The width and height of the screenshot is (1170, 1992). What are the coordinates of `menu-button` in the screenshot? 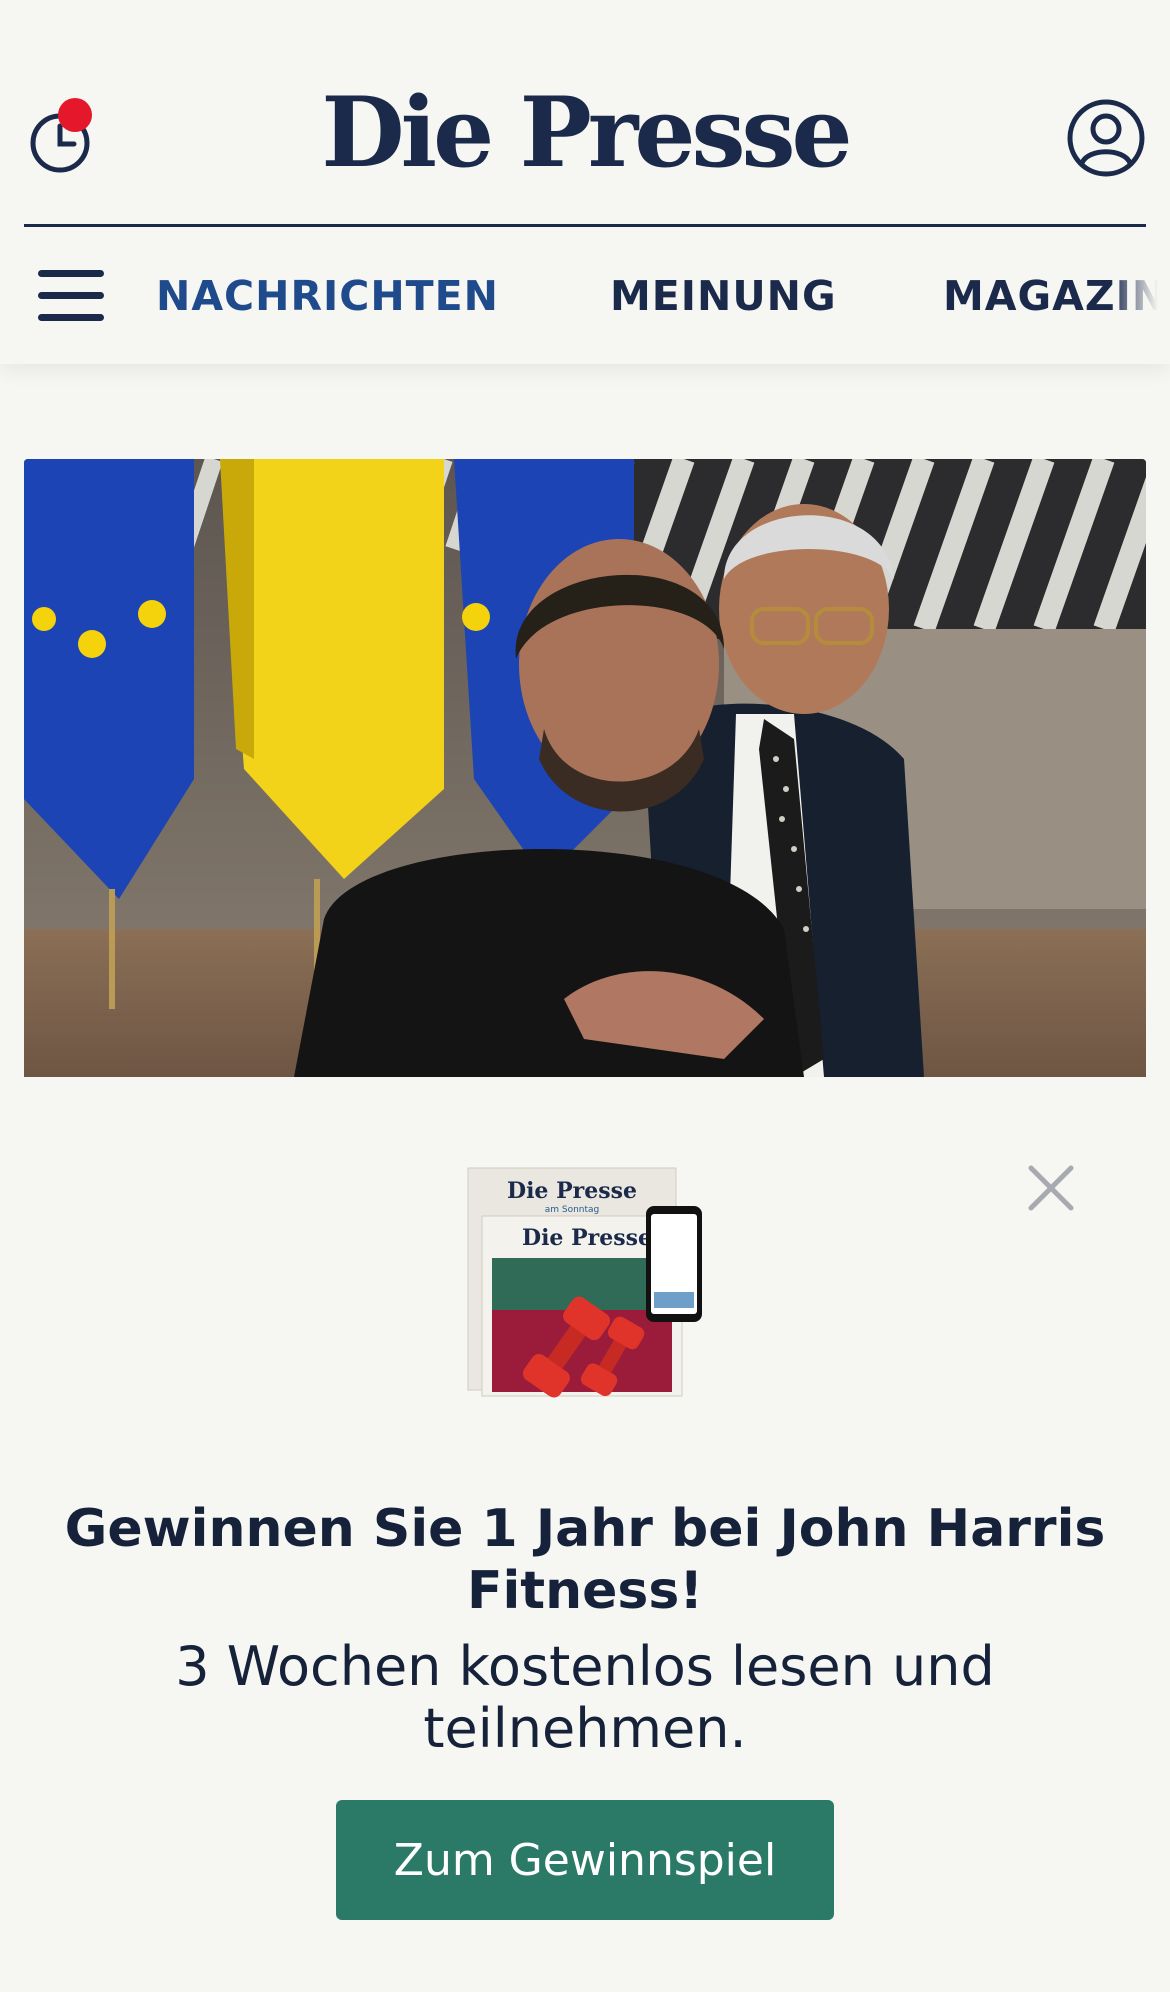 It's located at (72, 296).